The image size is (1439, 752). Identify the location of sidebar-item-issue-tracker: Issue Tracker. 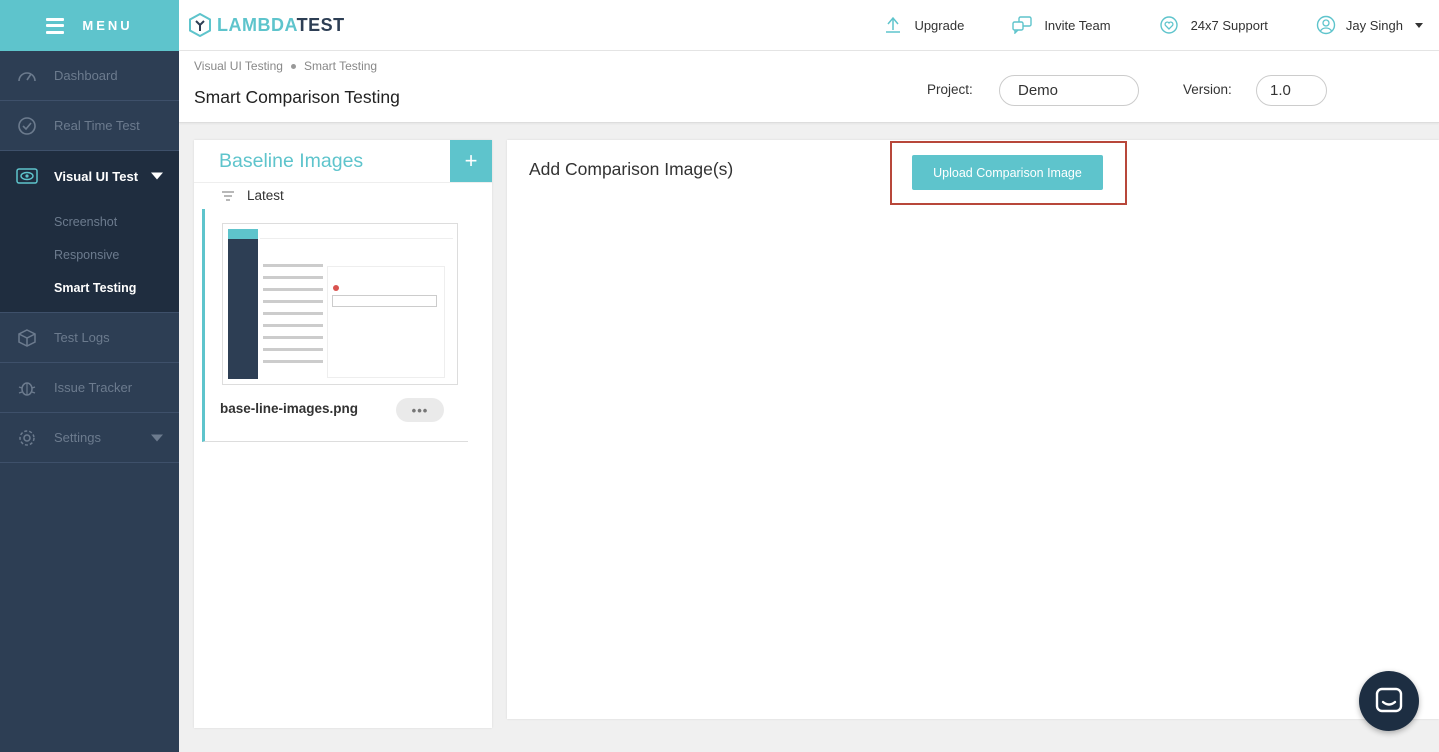
(89, 388).